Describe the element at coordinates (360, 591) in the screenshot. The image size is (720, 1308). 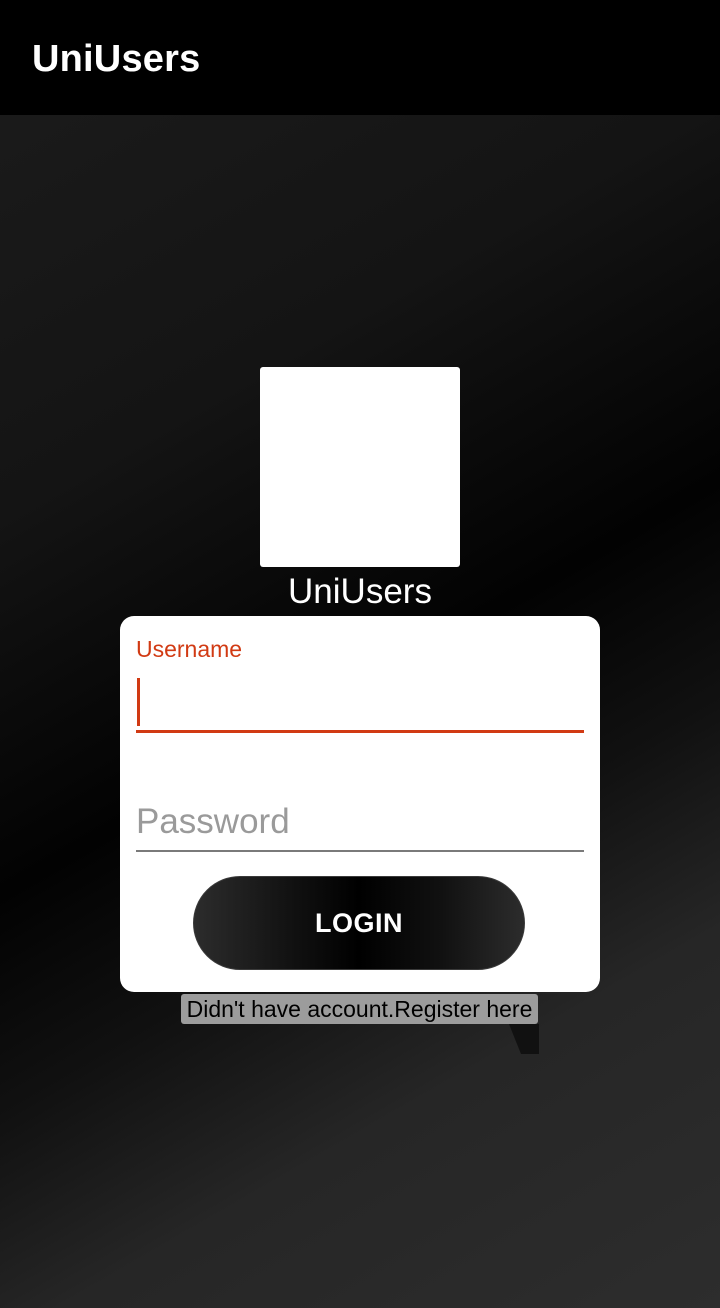
I see `logo-label: UniUsers` at that location.